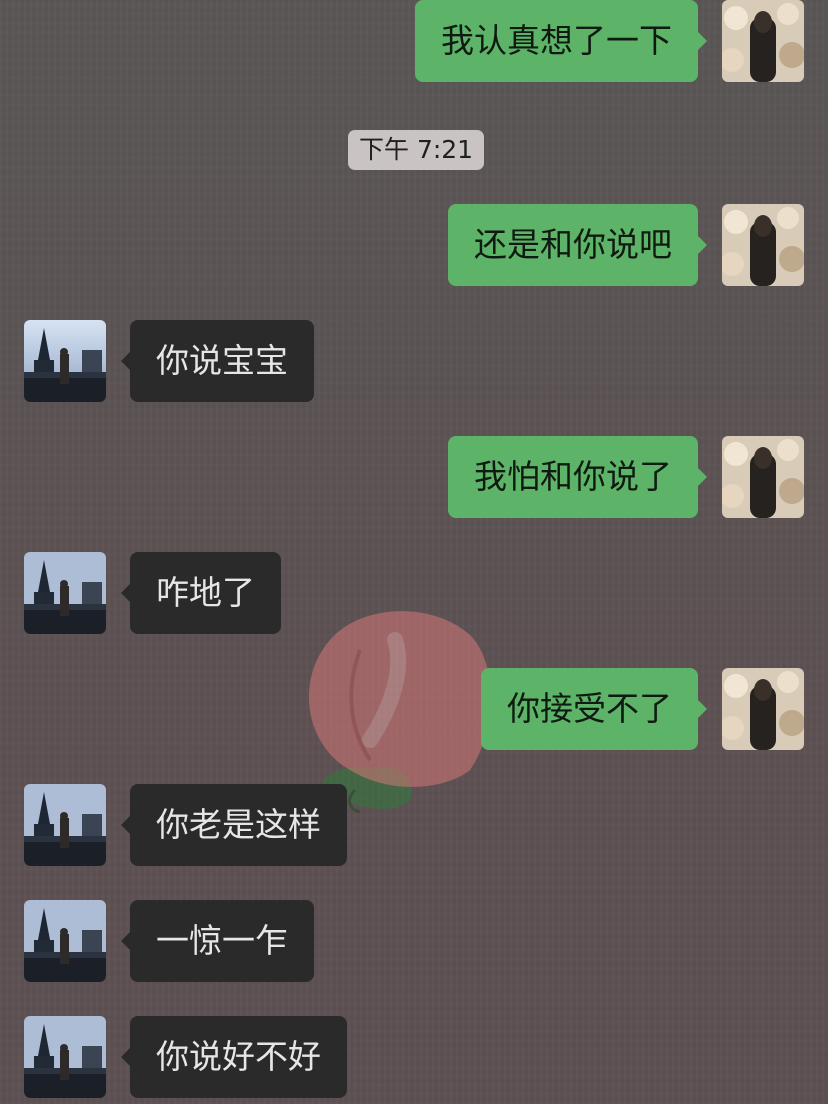 The height and width of the screenshot is (1104, 828). Describe the element at coordinates (414, 593) in the screenshot. I see `message-row: 咋地了` at that location.